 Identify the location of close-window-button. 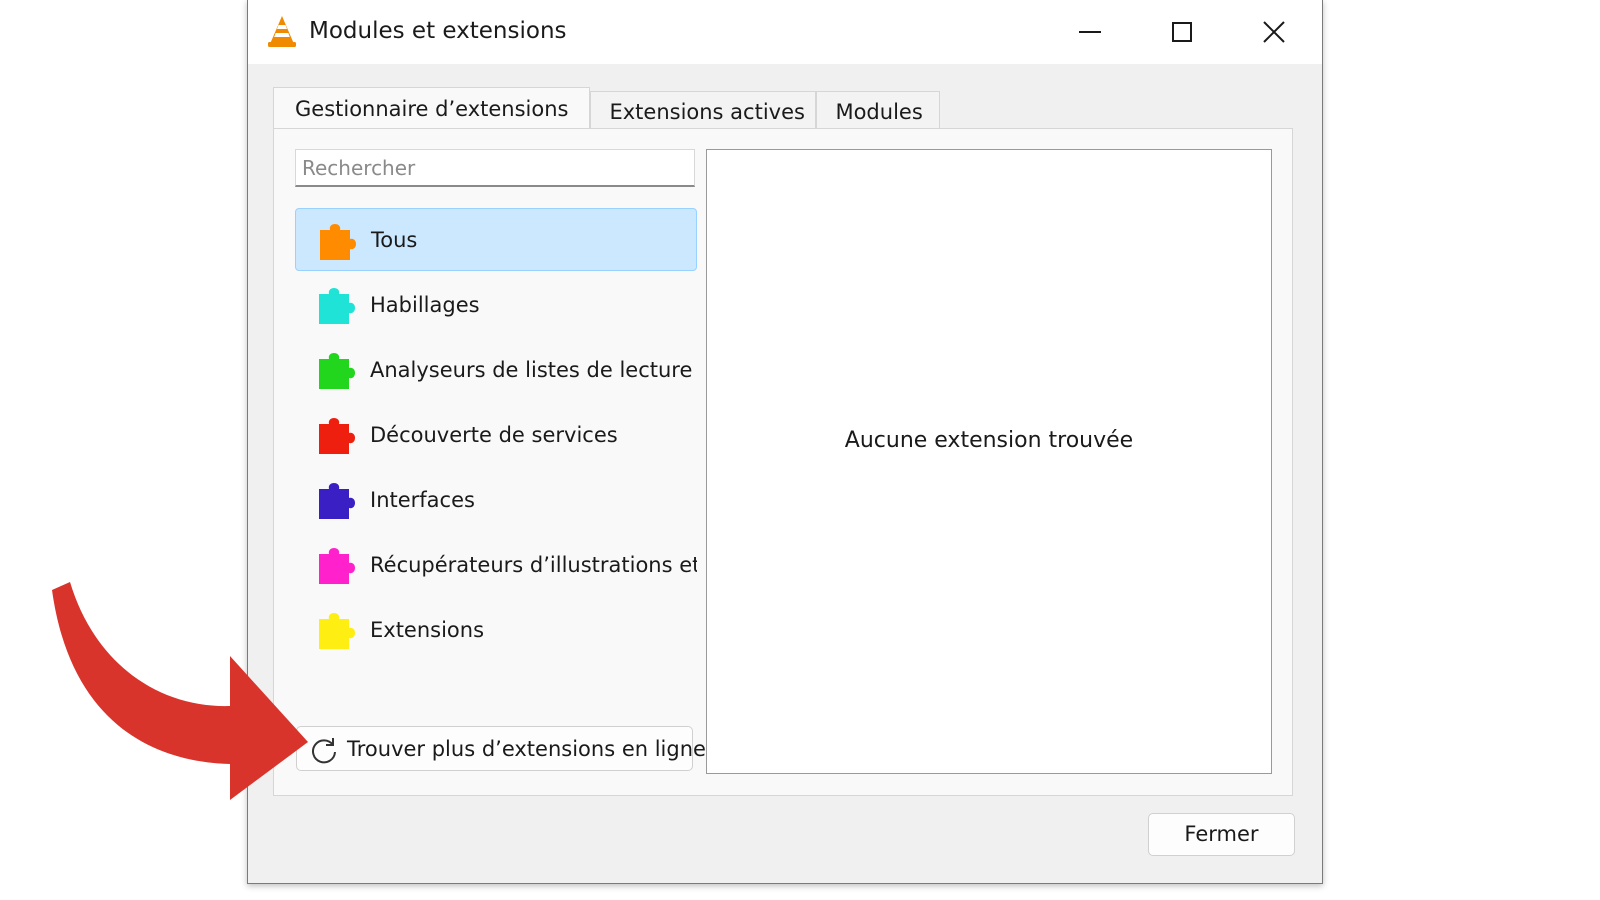
(1274, 32).